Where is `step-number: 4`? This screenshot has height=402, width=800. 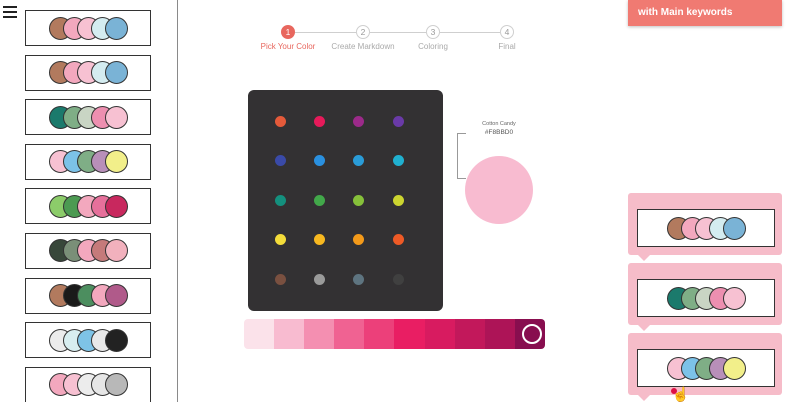
step-number: 4 is located at coordinates (507, 32).